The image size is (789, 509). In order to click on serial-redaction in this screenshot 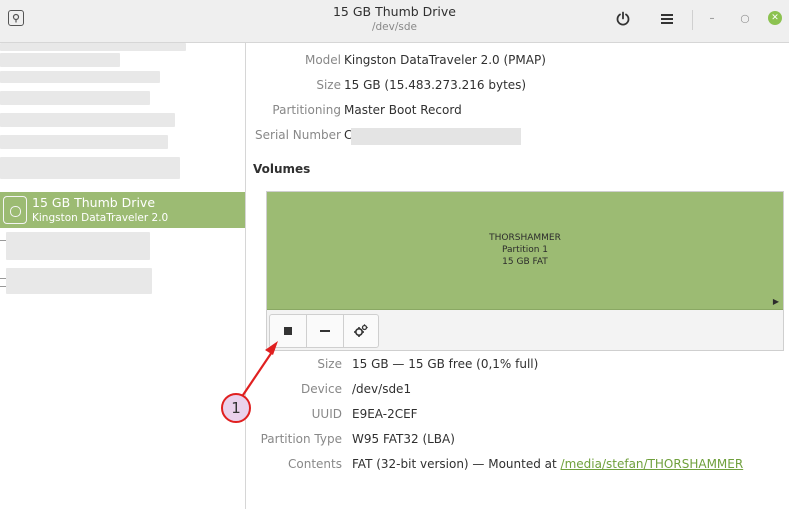, I will do `click(436, 136)`.